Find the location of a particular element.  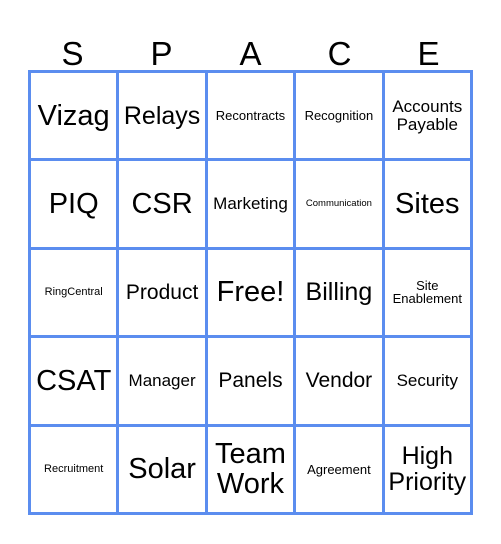

bingo-cell: CSAT is located at coordinates (75, 382).